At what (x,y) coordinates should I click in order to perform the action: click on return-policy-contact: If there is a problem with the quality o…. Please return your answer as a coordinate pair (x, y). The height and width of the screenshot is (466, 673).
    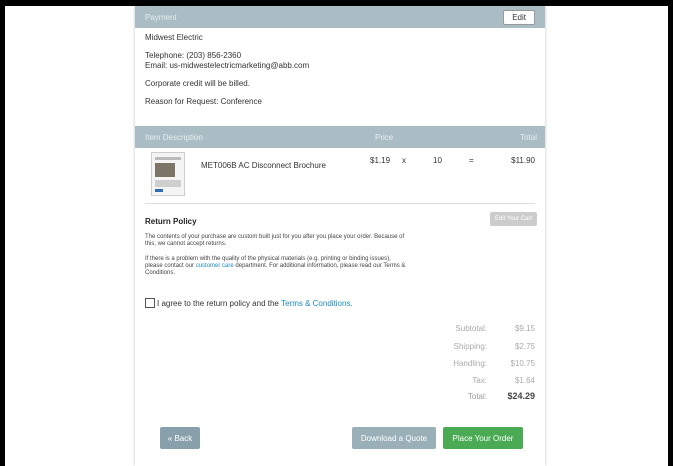
    Looking at the image, I should click on (276, 266).